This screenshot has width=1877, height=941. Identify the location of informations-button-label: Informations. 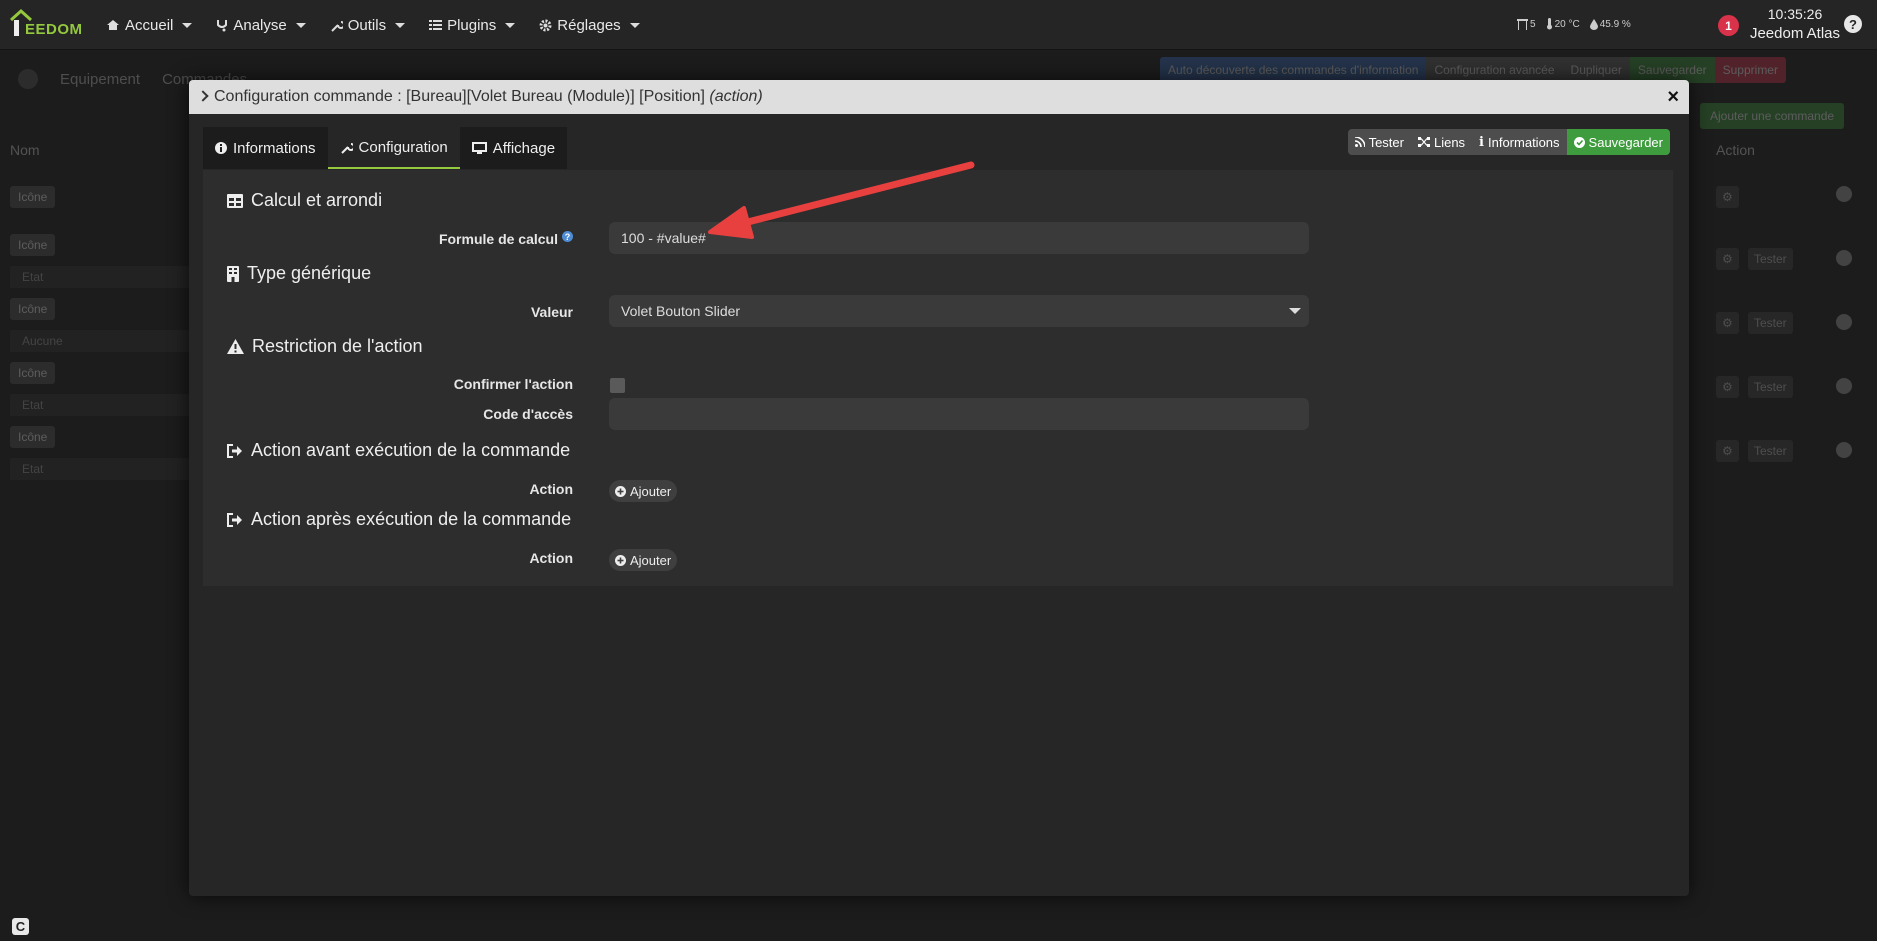
(1524, 142).